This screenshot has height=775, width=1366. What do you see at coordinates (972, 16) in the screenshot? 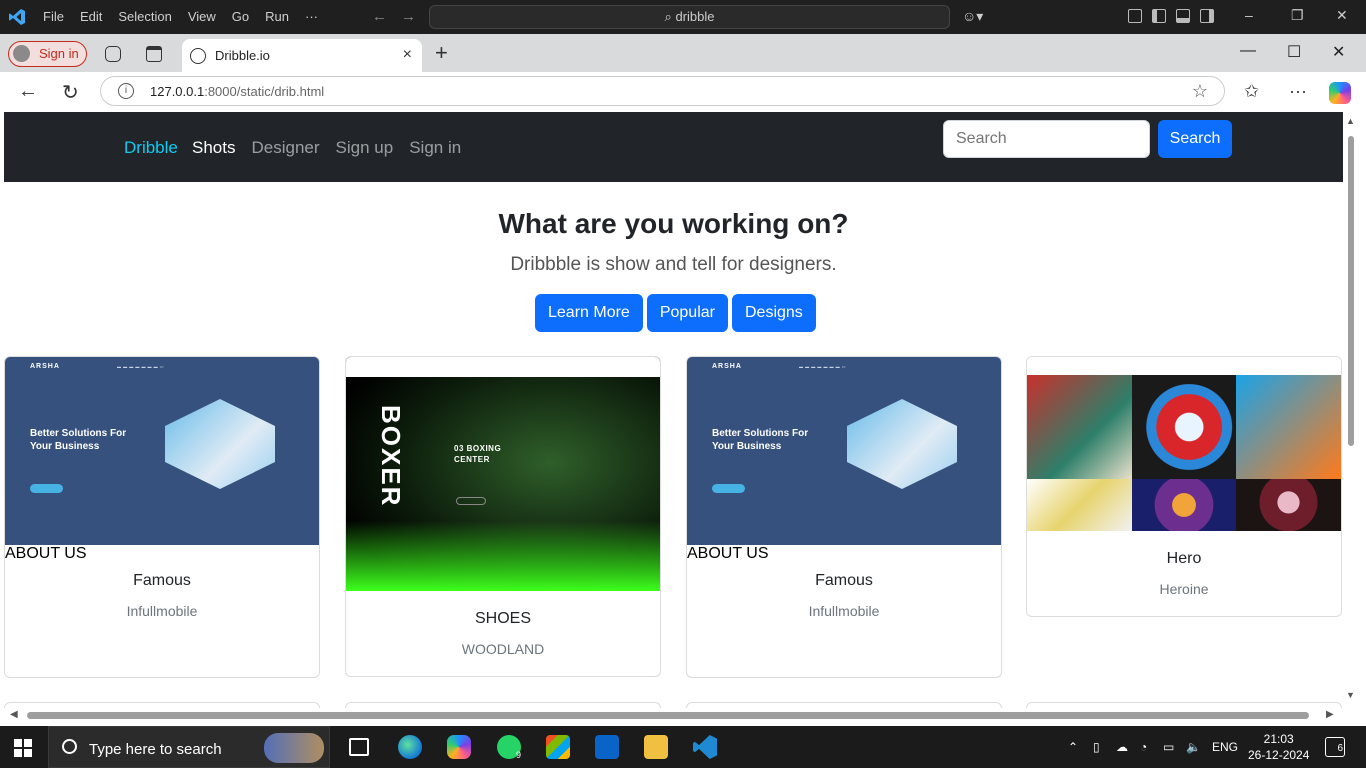
I see `copilot-icon: ☺▾` at bounding box center [972, 16].